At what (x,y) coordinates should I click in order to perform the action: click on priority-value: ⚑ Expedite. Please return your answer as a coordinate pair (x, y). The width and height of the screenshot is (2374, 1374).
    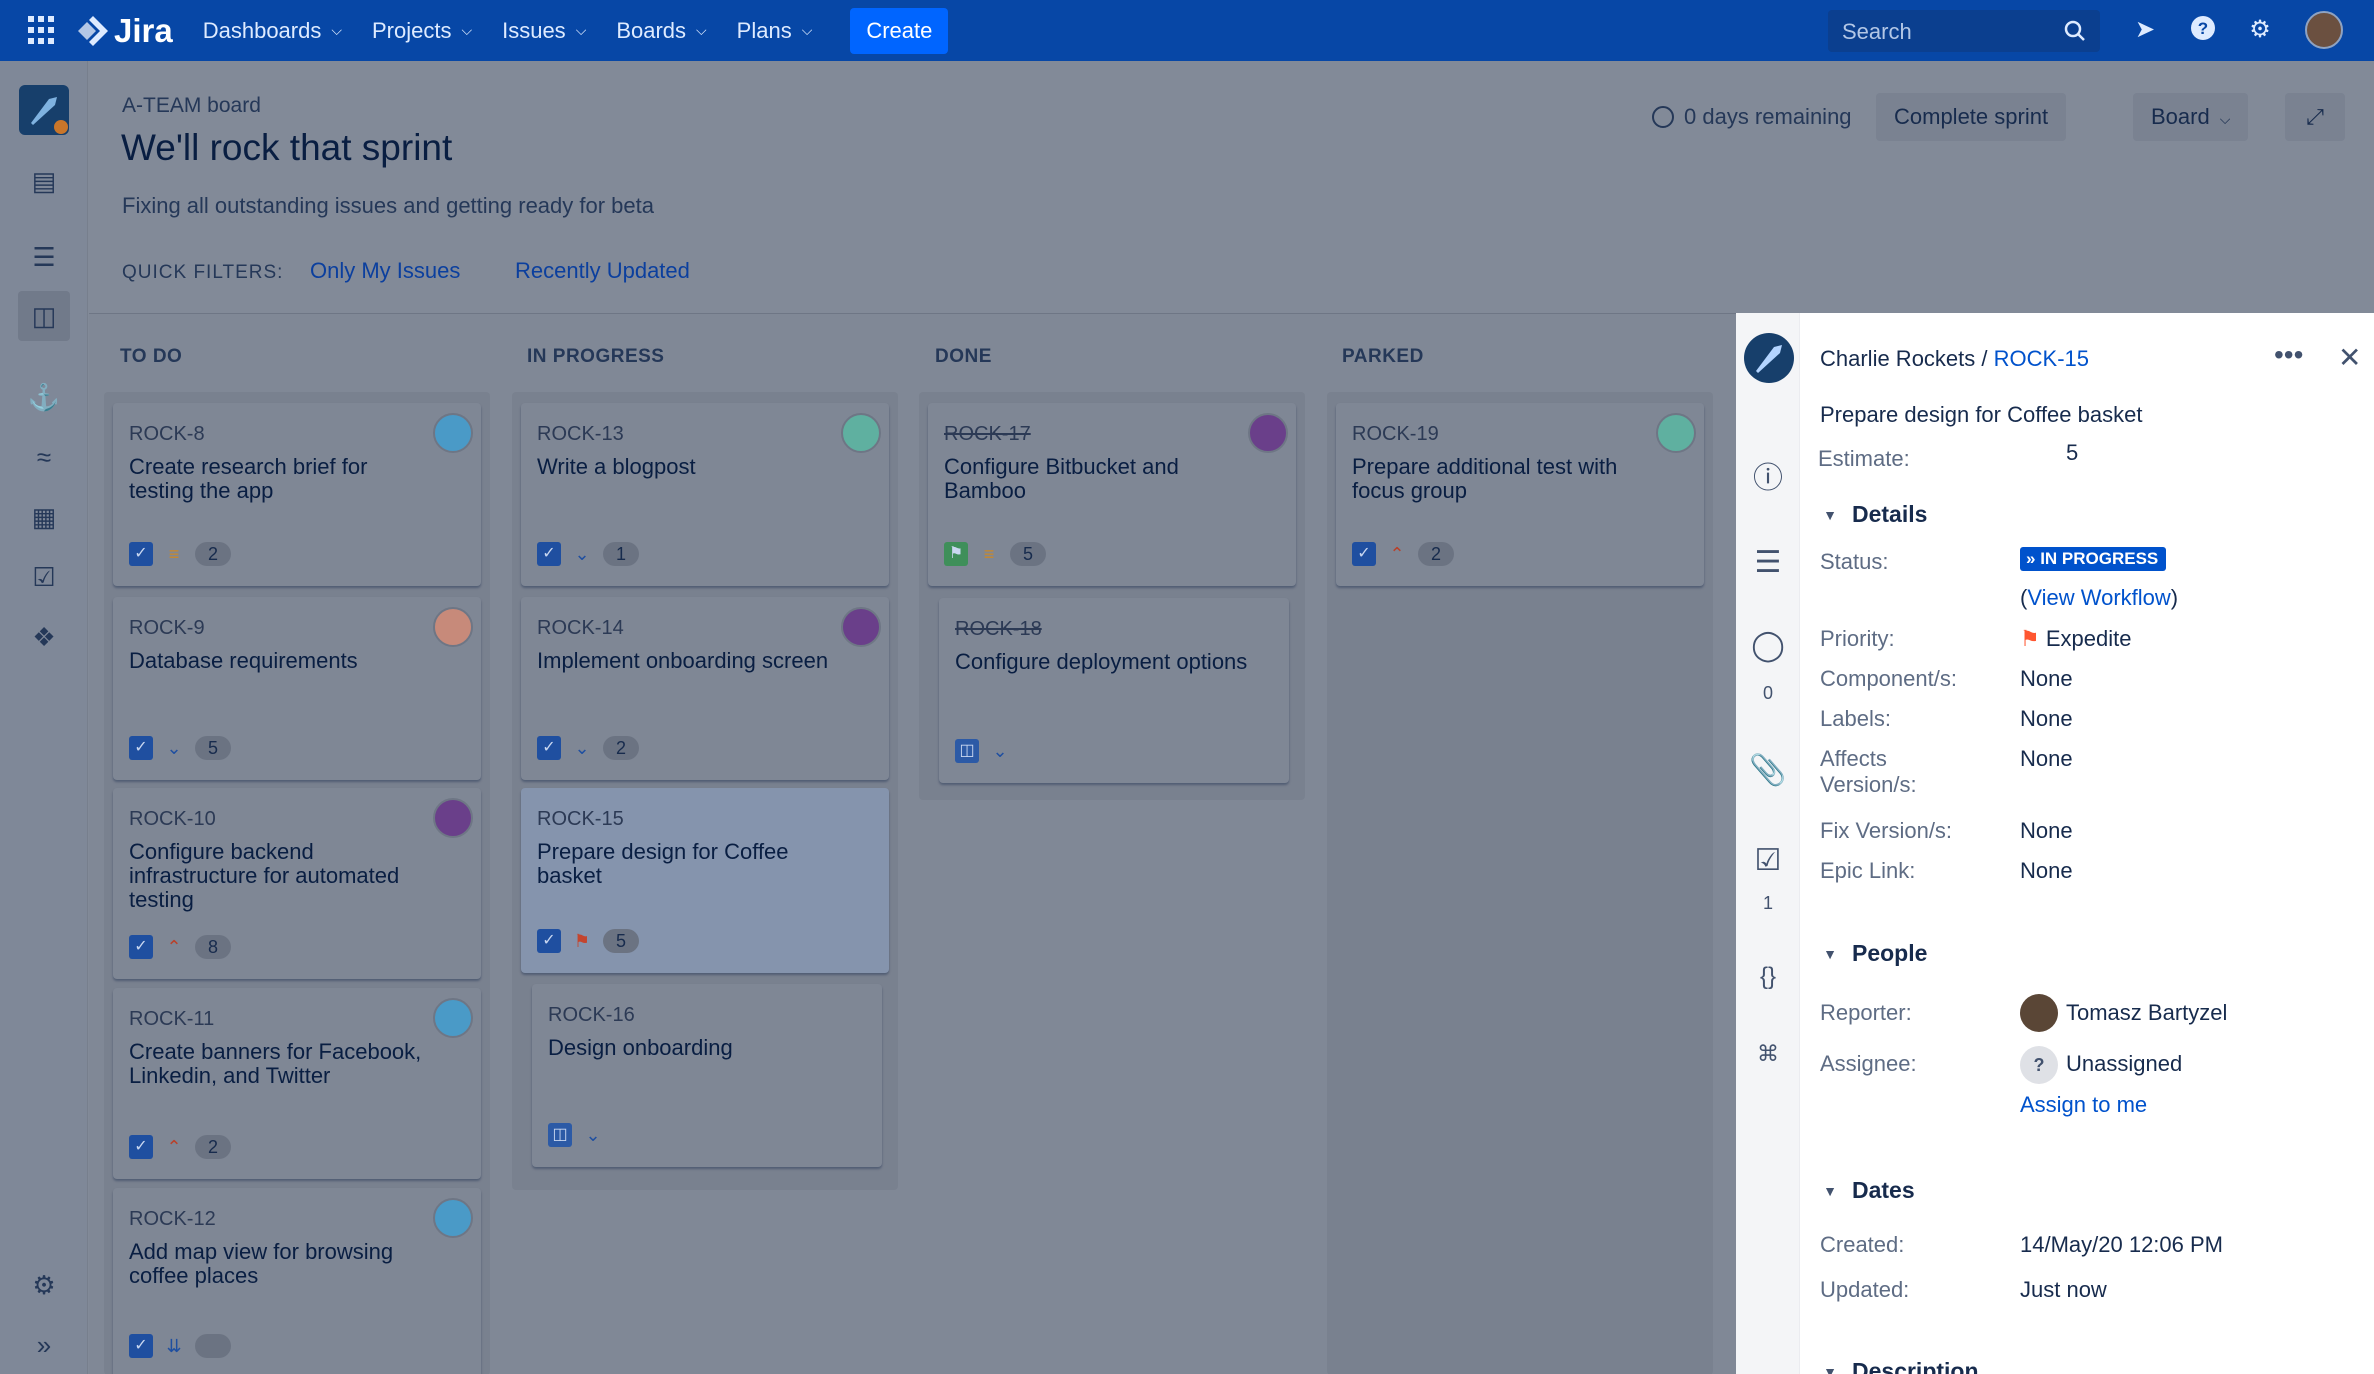
    Looking at the image, I should click on (2075, 639).